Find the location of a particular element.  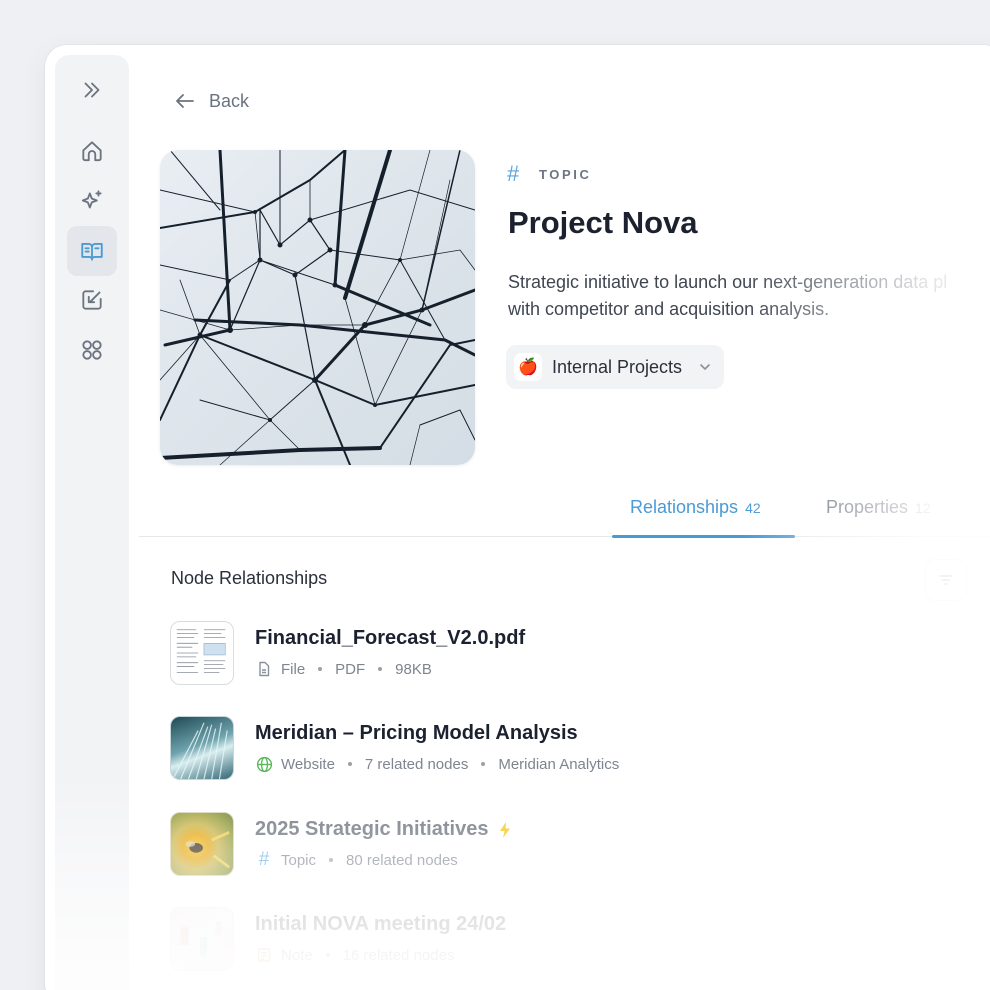

sidebar-expand-button is located at coordinates (92, 90).